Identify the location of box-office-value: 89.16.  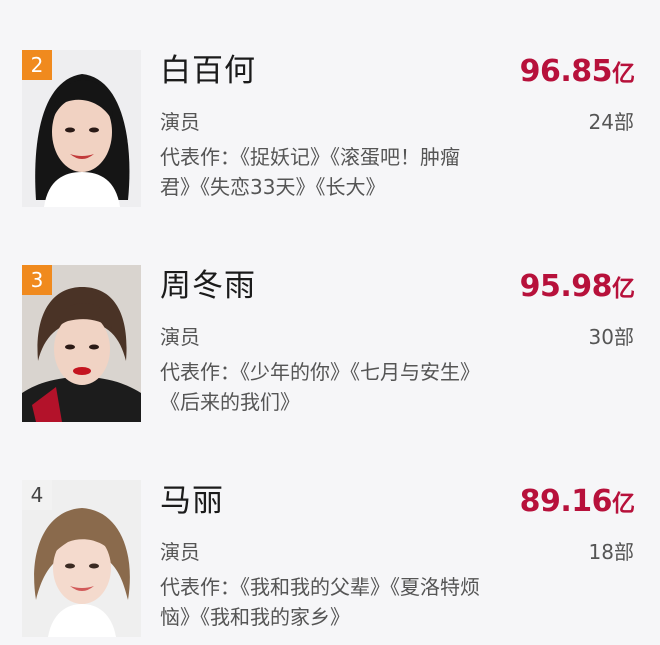
(566, 501).